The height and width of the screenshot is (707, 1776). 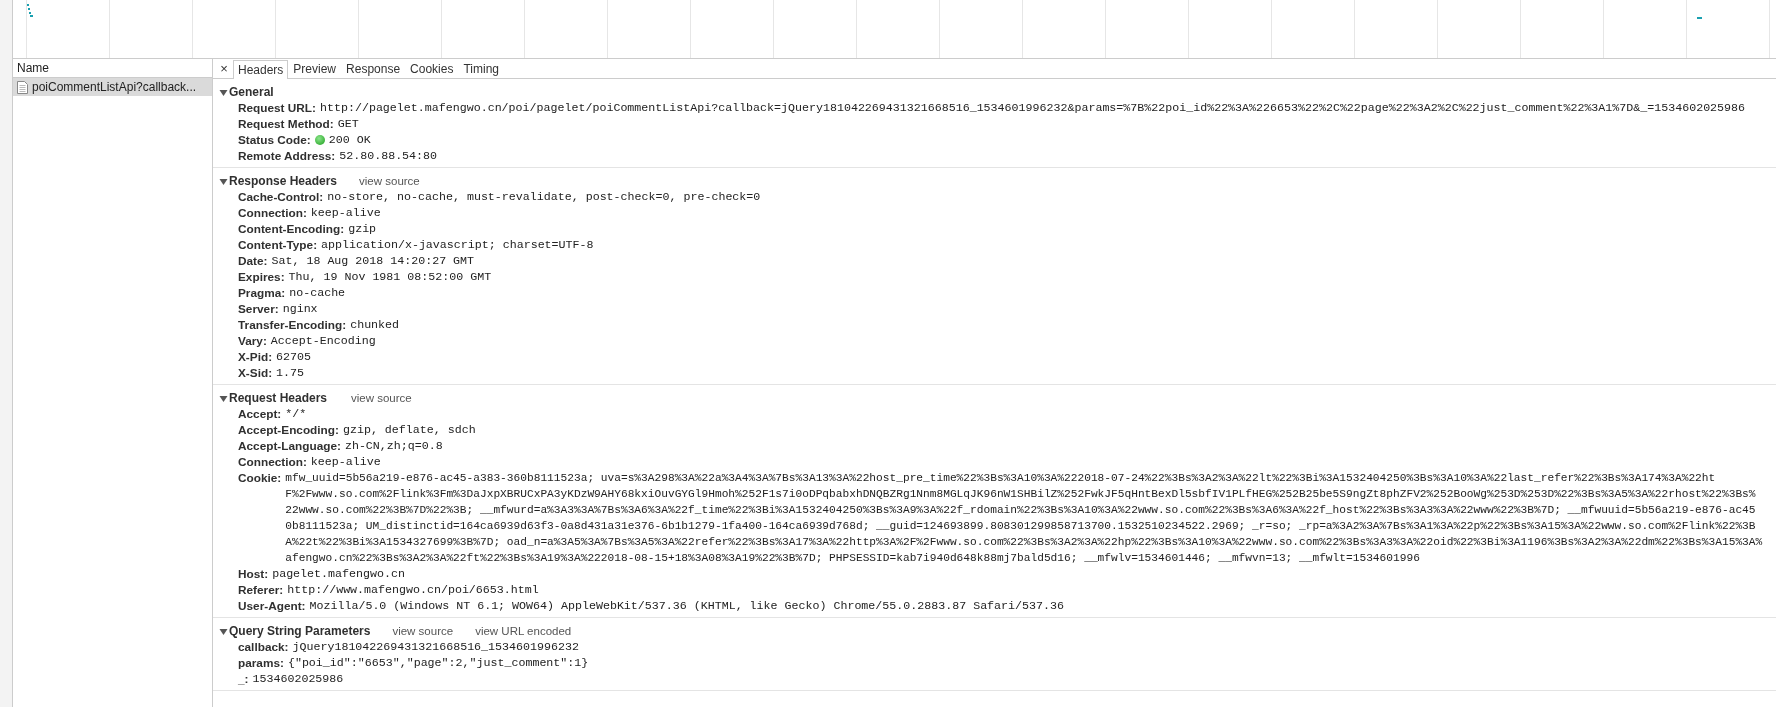 I want to click on header-name: Accept:, so click(x=260, y=414).